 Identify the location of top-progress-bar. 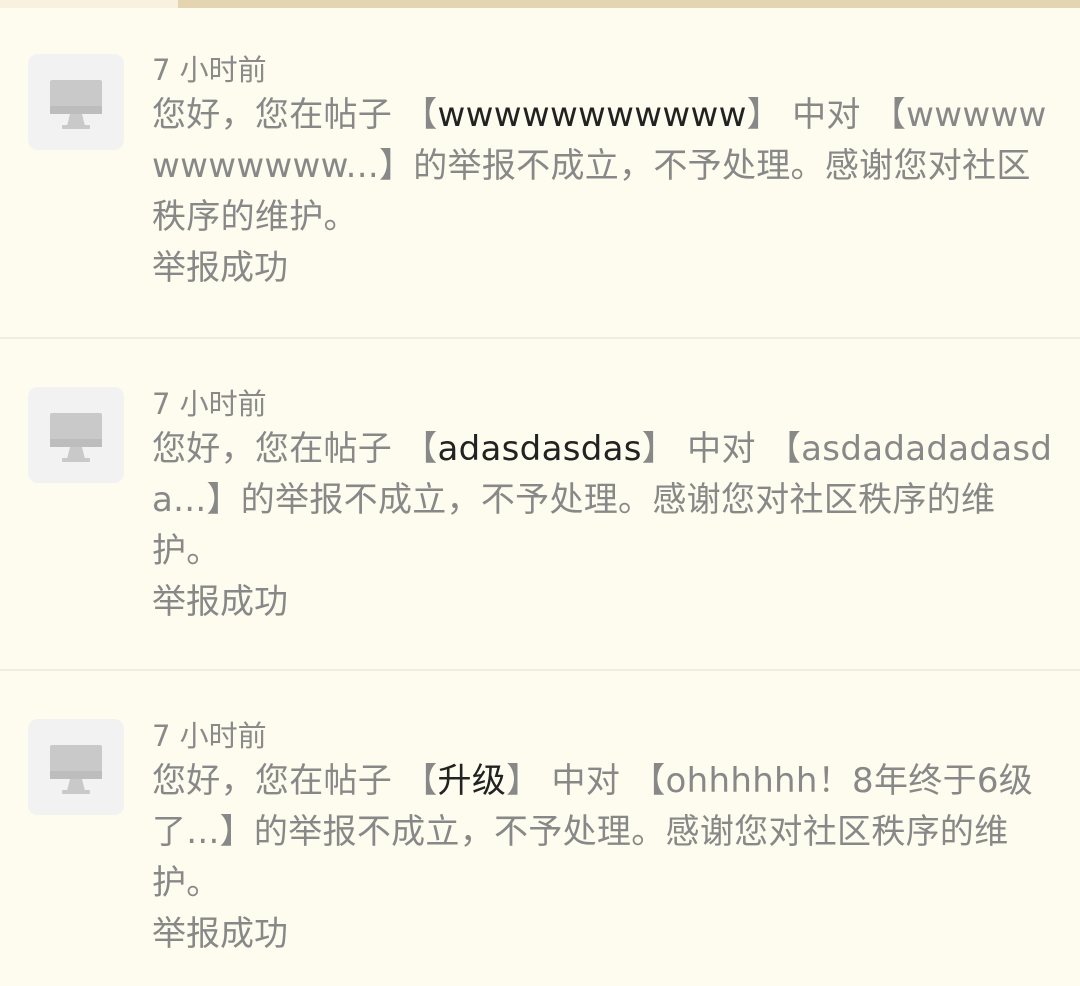
(540, 4).